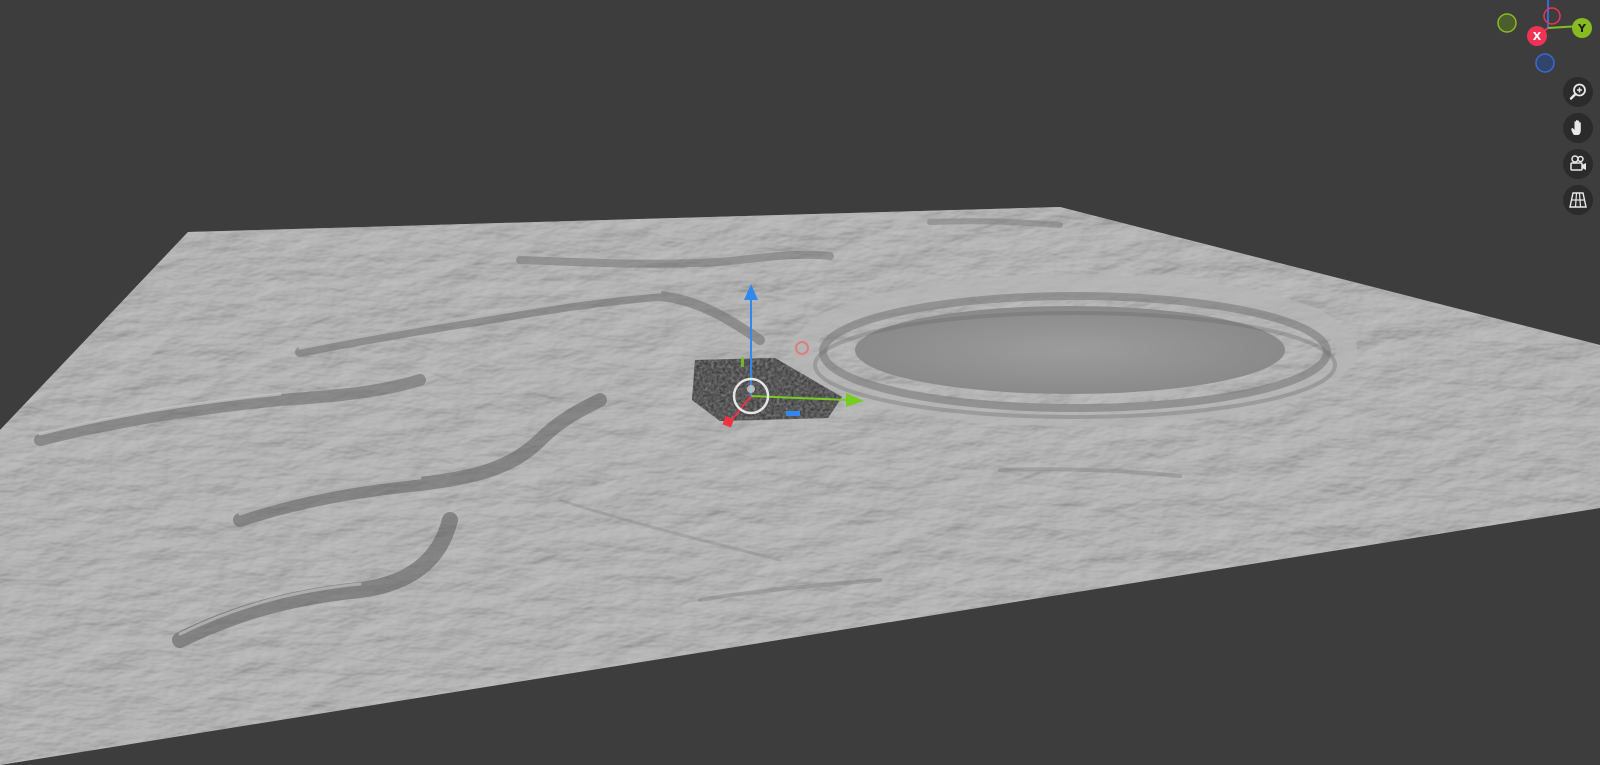  I want to click on orthographic-grid-icon, so click(1578, 200).